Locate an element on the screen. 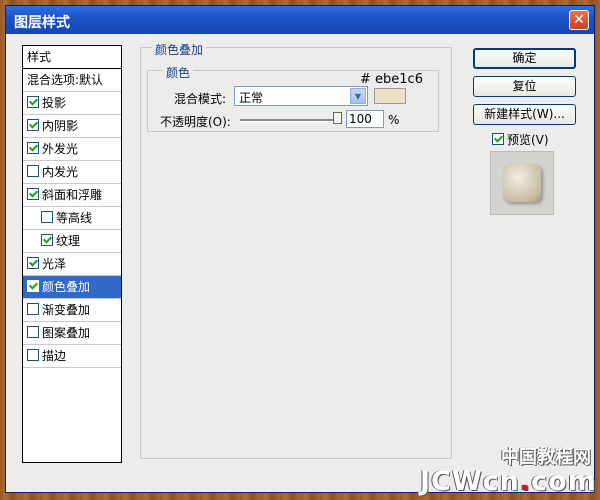 This screenshot has width=600, height=500. blend-mode-value: 正常 is located at coordinates (251, 98).